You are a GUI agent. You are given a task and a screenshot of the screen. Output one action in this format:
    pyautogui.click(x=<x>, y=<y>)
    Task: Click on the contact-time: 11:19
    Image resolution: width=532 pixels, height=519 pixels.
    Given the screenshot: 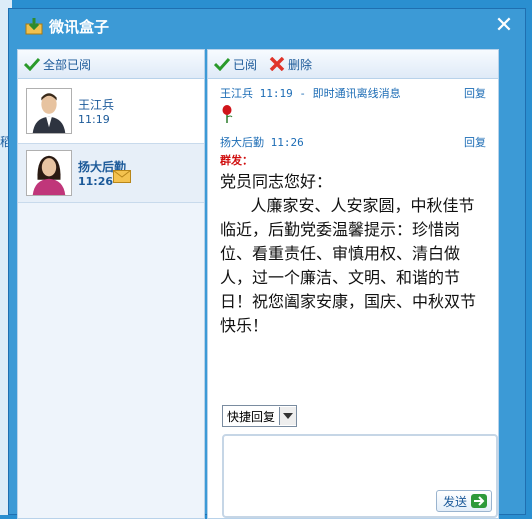 What is the action you would take?
    pyautogui.click(x=94, y=119)
    